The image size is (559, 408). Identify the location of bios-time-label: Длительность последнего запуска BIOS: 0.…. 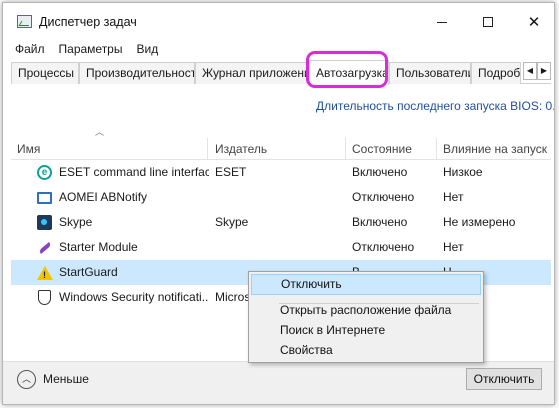
(435, 106).